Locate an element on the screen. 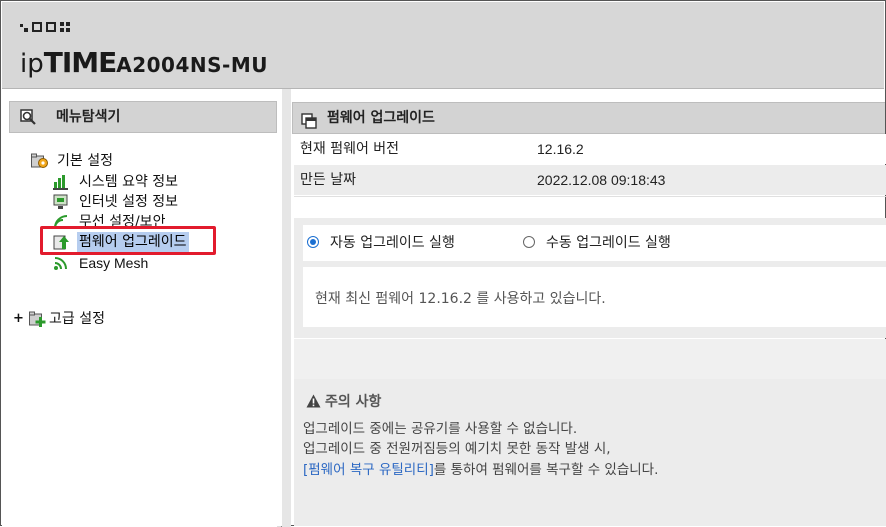 The image size is (886, 527). tree-label-advanced-settings: 고급 설정 is located at coordinates (77, 319).